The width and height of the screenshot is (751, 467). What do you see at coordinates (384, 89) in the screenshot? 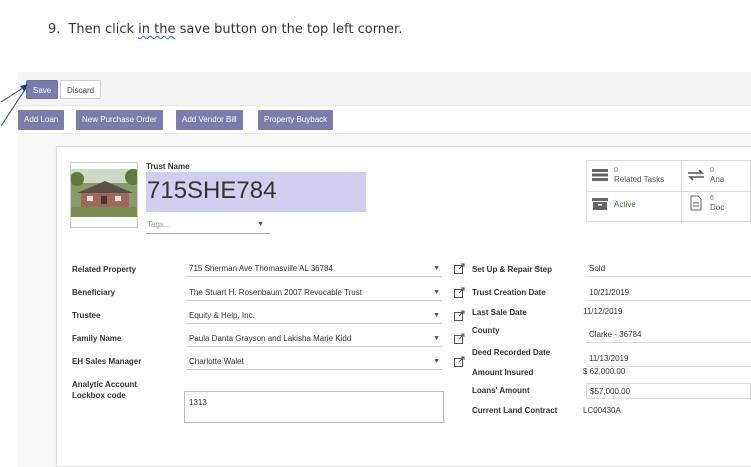
I see `control-panel: Save Discard` at bounding box center [384, 89].